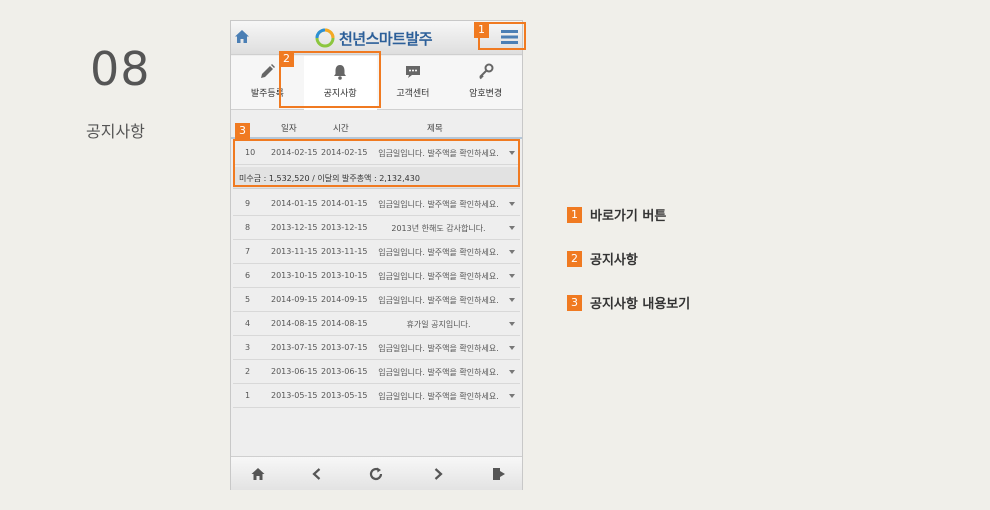  Describe the element at coordinates (344, 323) in the screenshot. I see `row-time: 2014-08-15` at that location.